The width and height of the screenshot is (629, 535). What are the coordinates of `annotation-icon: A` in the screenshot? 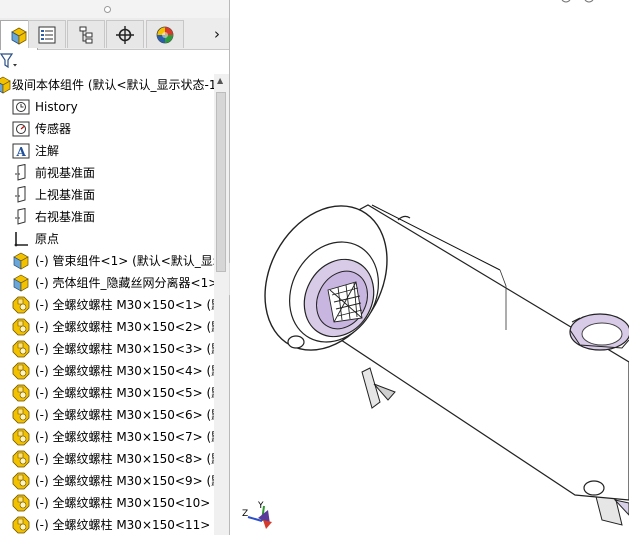 It's located at (21, 151).